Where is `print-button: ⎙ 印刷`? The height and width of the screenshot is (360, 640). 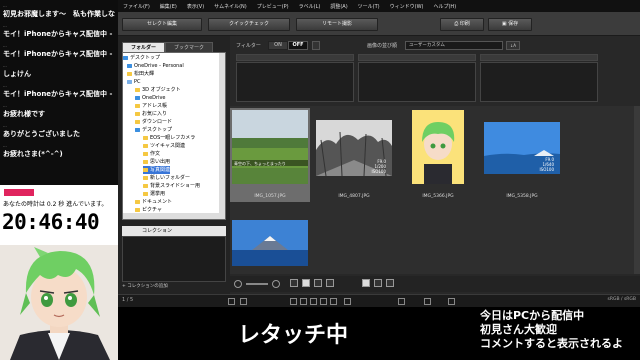
print-button: ⎙ 印刷 is located at coordinates (462, 24).